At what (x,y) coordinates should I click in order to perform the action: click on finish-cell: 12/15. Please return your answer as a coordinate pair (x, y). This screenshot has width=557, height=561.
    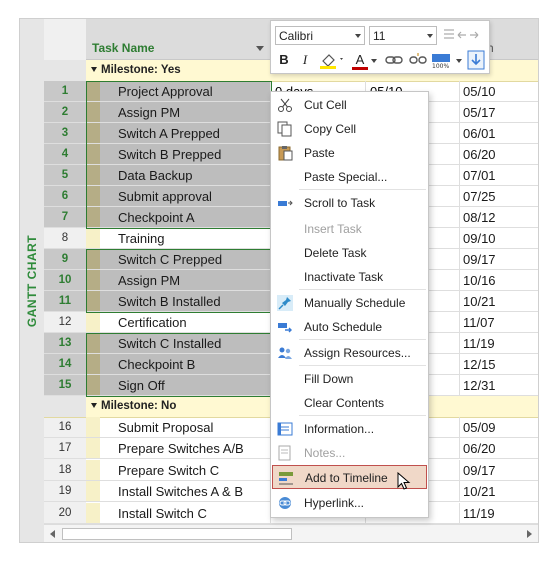
    Looking at the image, I should click on (499, 364).